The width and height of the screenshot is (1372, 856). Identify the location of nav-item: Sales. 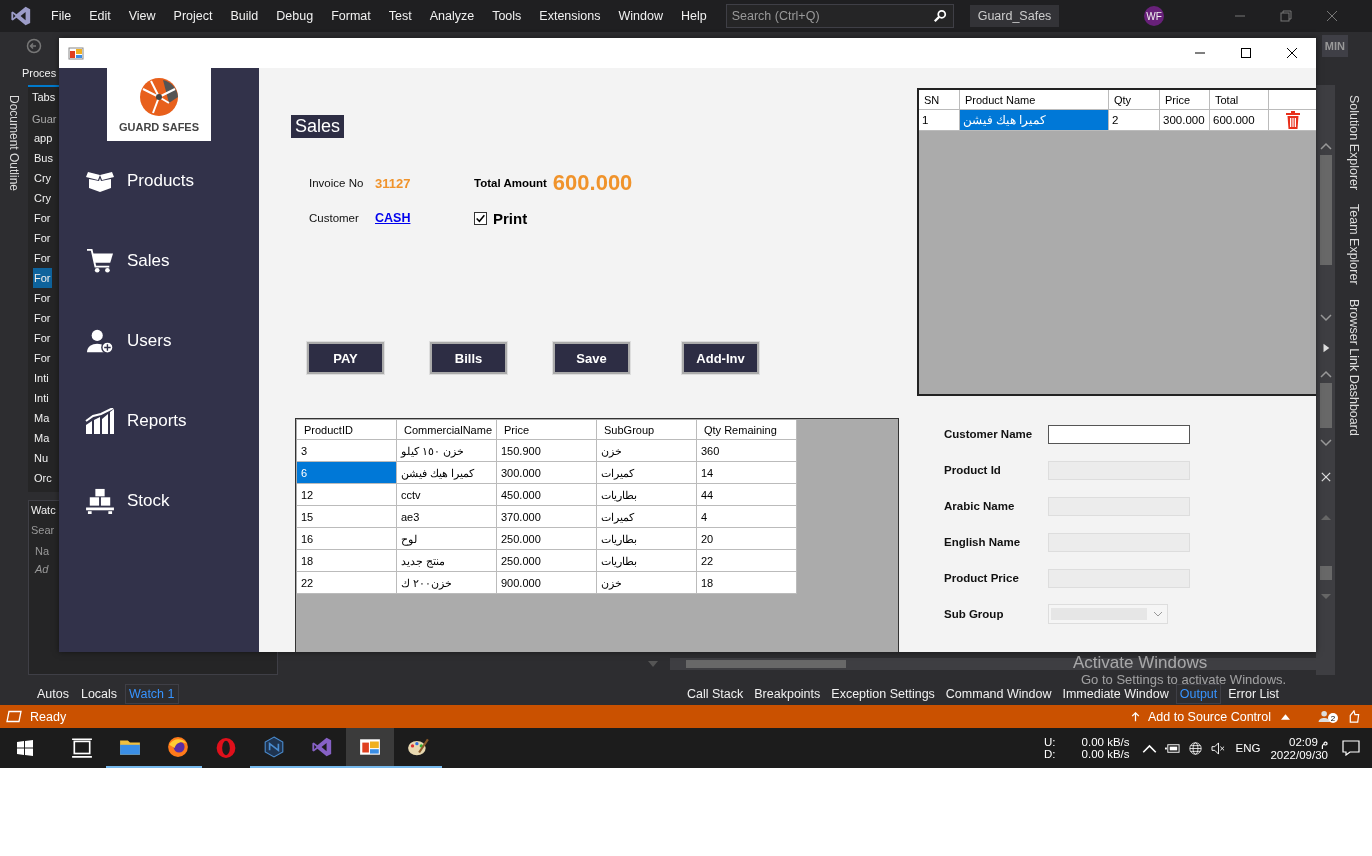
(159, 261).